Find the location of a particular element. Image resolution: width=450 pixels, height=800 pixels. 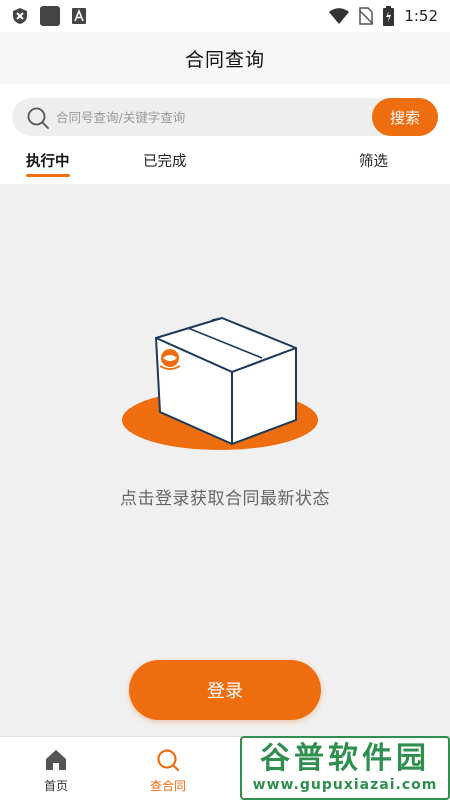

home-icon is located at coordinates (56, 760).